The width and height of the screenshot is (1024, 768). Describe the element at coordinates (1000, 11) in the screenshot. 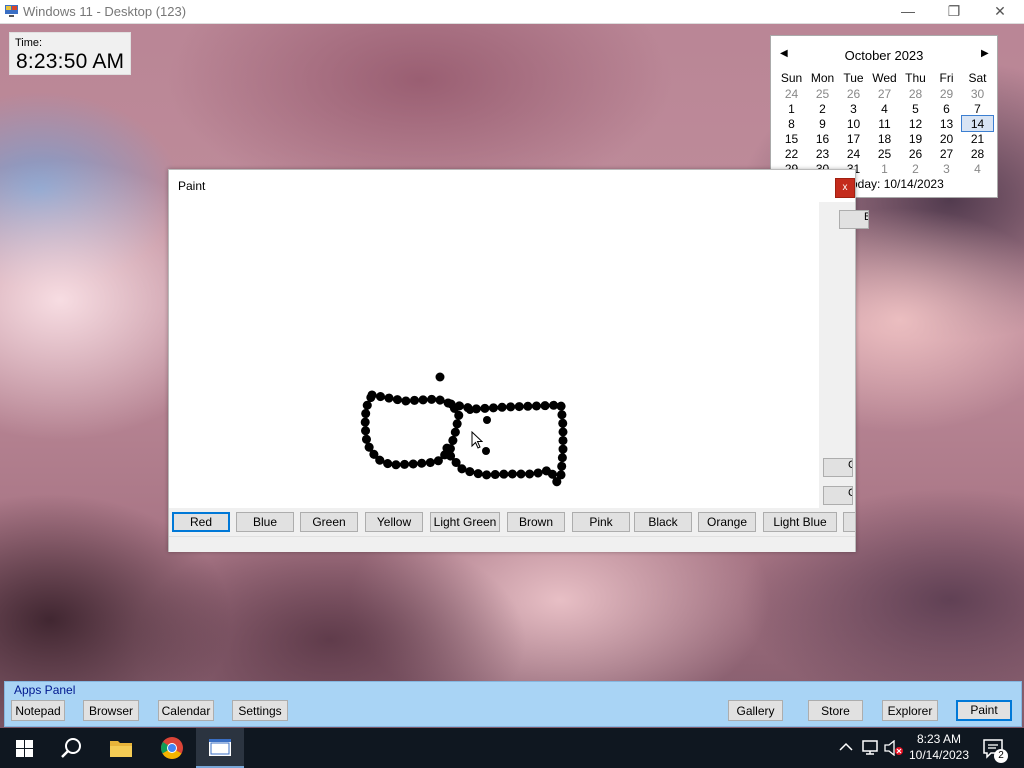

I see `close-button: ✕` at that location.